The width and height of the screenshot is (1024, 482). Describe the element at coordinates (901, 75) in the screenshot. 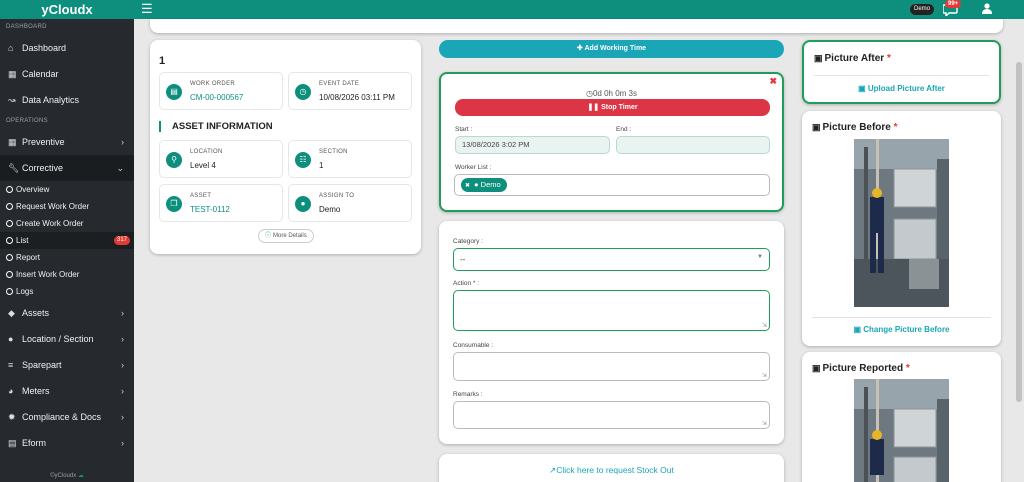

I see `divider` at that location.